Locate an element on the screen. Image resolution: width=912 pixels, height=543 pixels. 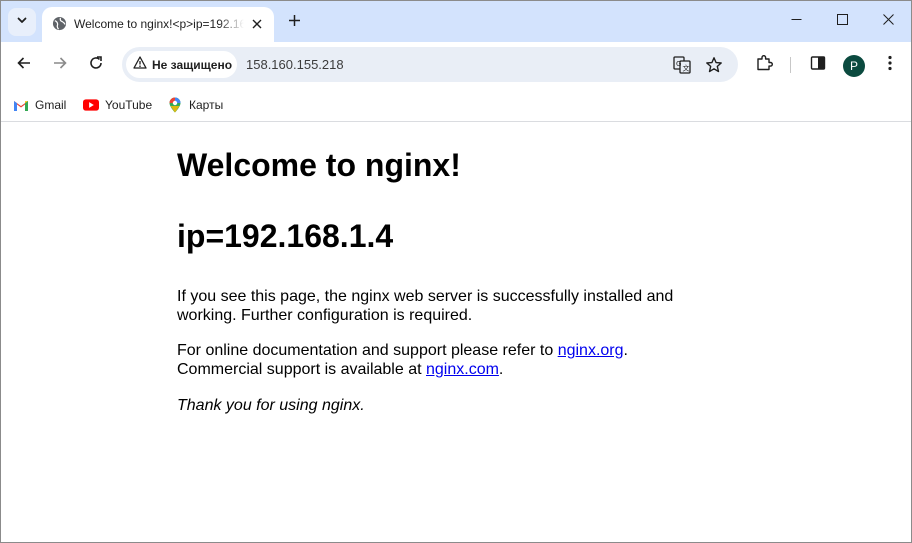
reload-button is located at coordinates (96, 65).